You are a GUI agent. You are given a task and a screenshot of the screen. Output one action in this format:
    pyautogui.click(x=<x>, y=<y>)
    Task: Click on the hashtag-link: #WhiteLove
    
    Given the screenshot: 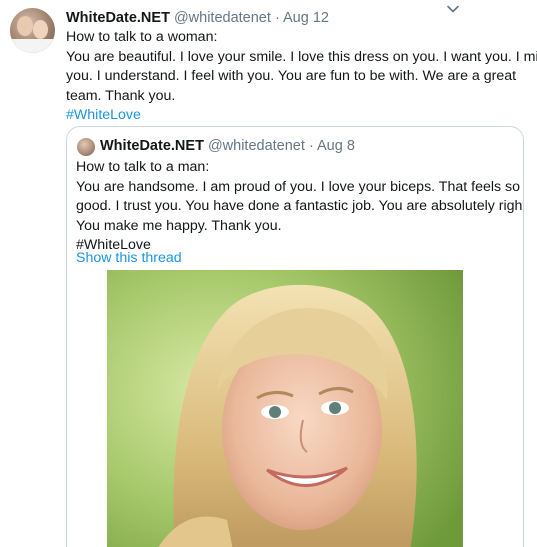 What is the action you would take?
    pyautogui.click(x=297, y=116)
    